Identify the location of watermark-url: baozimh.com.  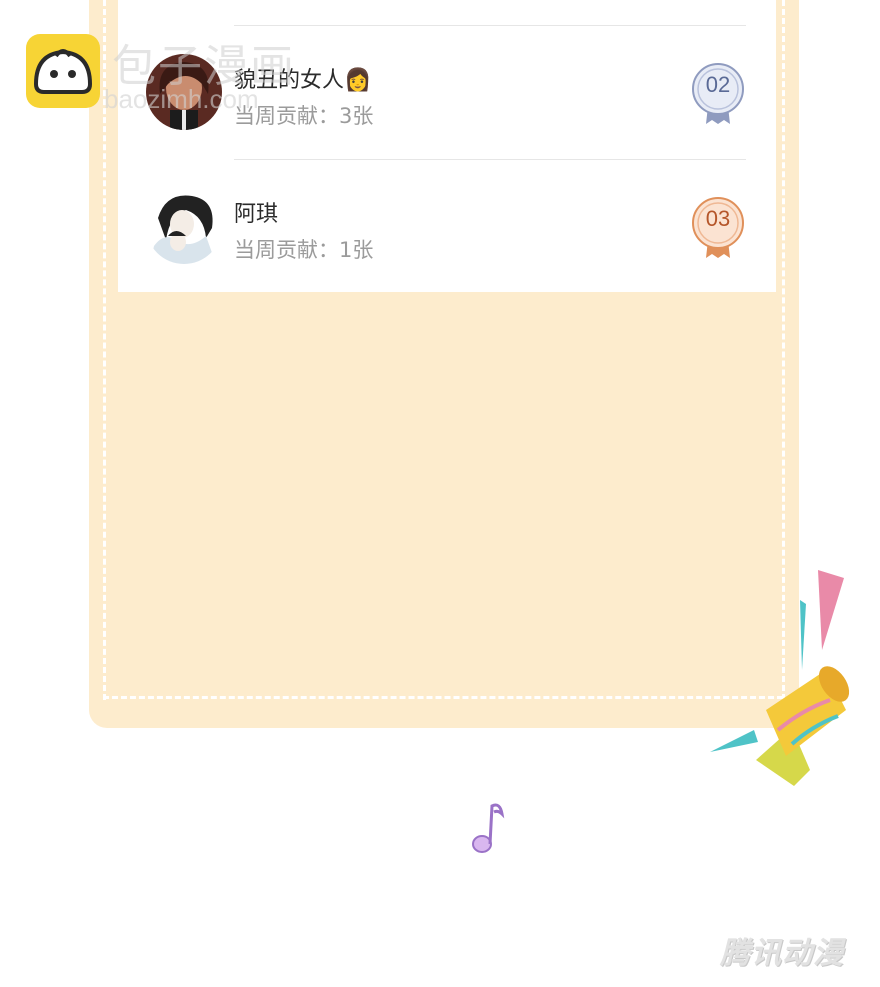
(181, 99).